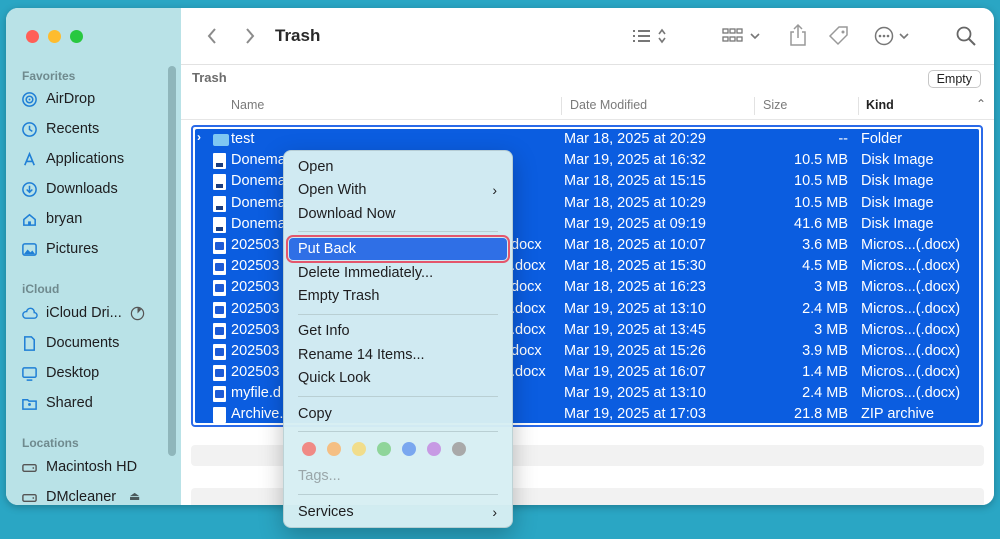 Image resolution: width=1000 pixels, height=539 pixels. I want to click on sidebar-item-pictures: Pictures, so click(59, 249).